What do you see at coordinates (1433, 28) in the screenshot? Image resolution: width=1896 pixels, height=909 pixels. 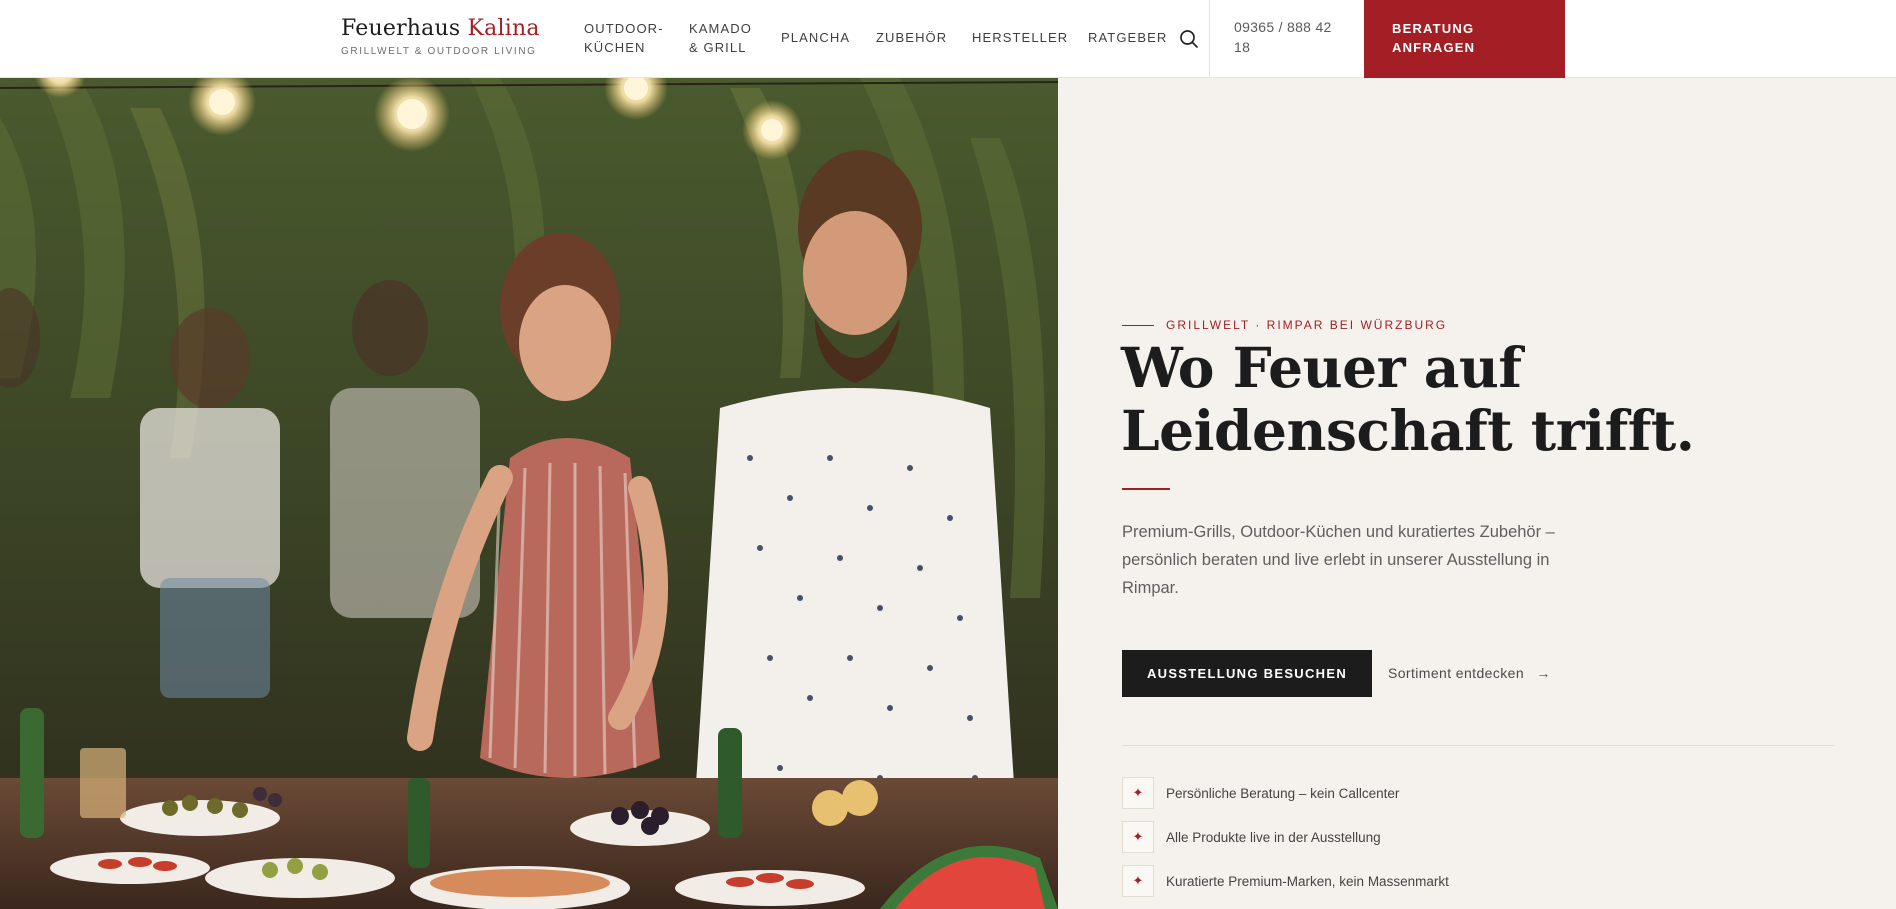 I see `cta-label: BERATUNG` at bounding box center [1433, 28].